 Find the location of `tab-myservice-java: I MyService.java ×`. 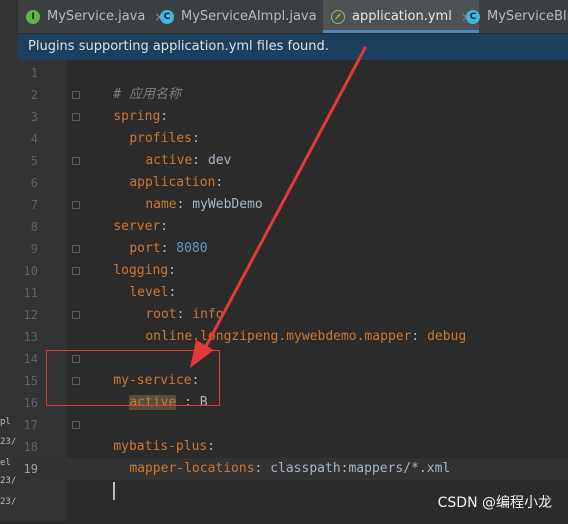

tab-myservice-java: I MyService.java × is located at coordinates (95, 16).